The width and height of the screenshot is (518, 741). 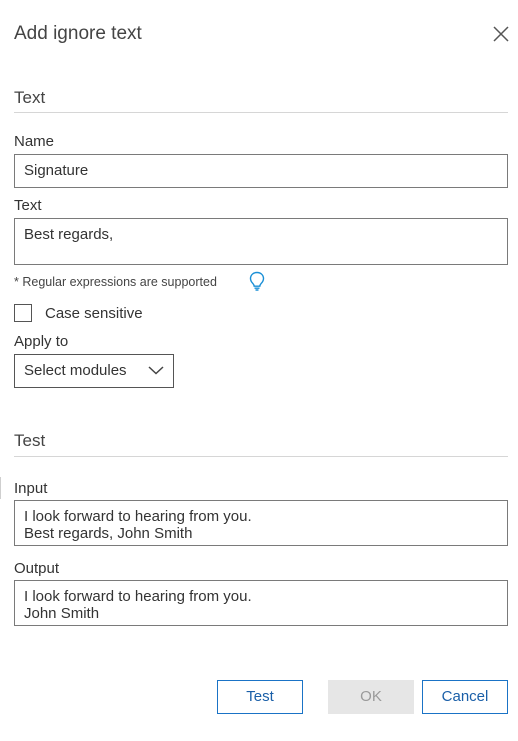 What do you see at coordinates (156, 370) in the screenshot?
I see `chevron-down-icon` at bounding box center [156, 370].